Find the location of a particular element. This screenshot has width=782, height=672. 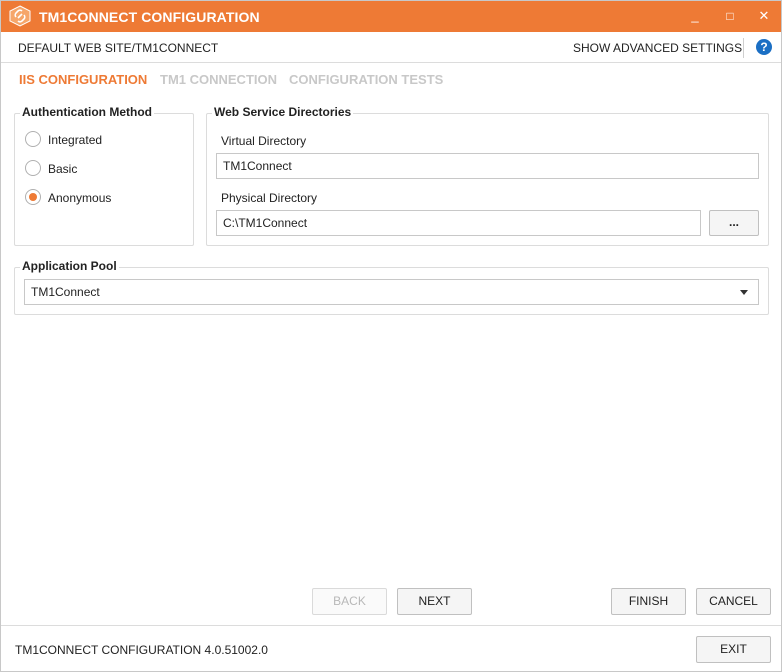

tab-configuration-tests: CONFIGURATION TESTS is located at coordinates (366, 79).